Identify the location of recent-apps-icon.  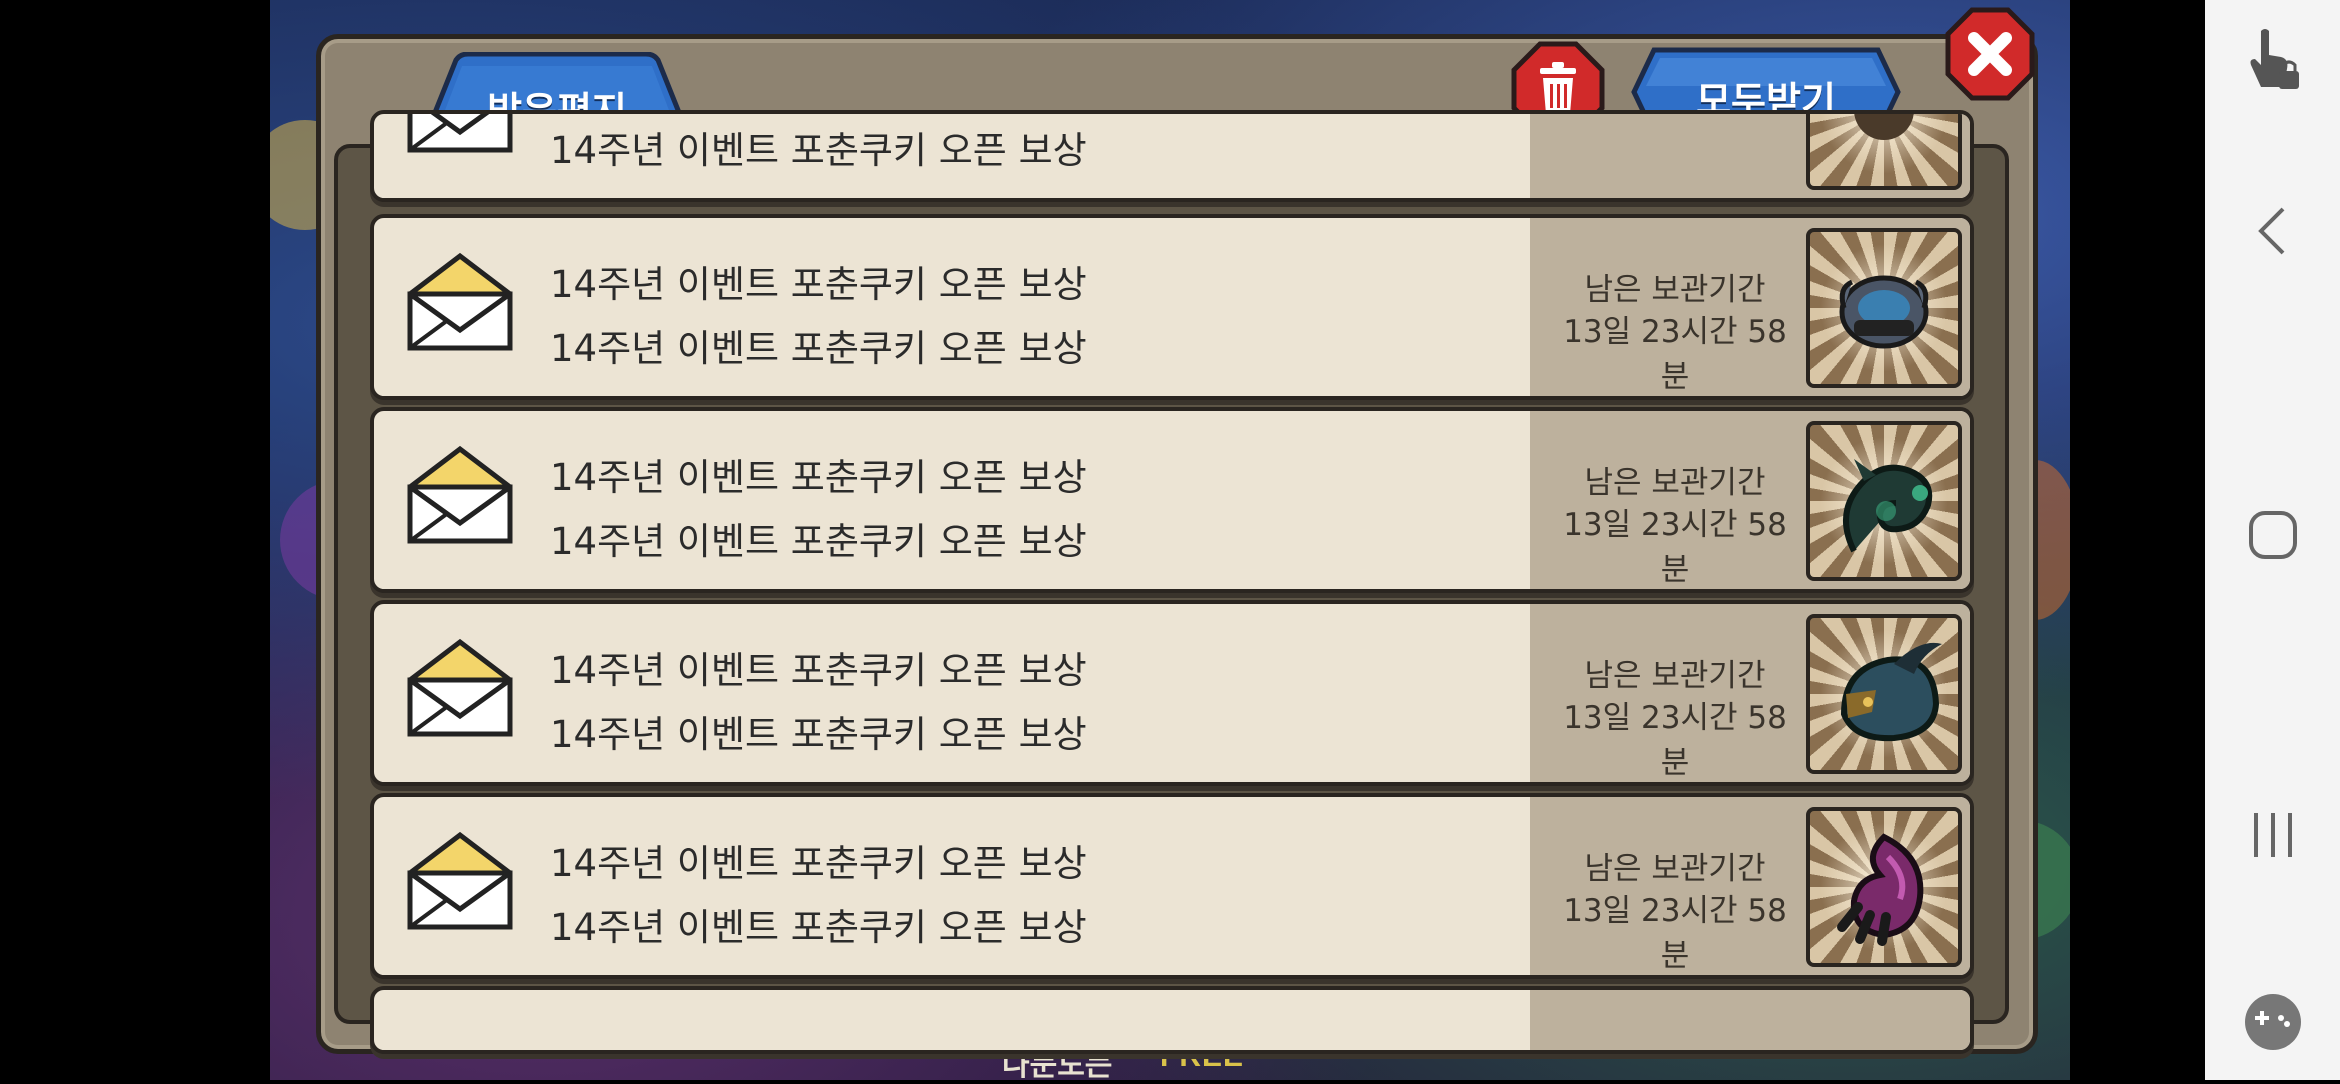
(2272, 835).